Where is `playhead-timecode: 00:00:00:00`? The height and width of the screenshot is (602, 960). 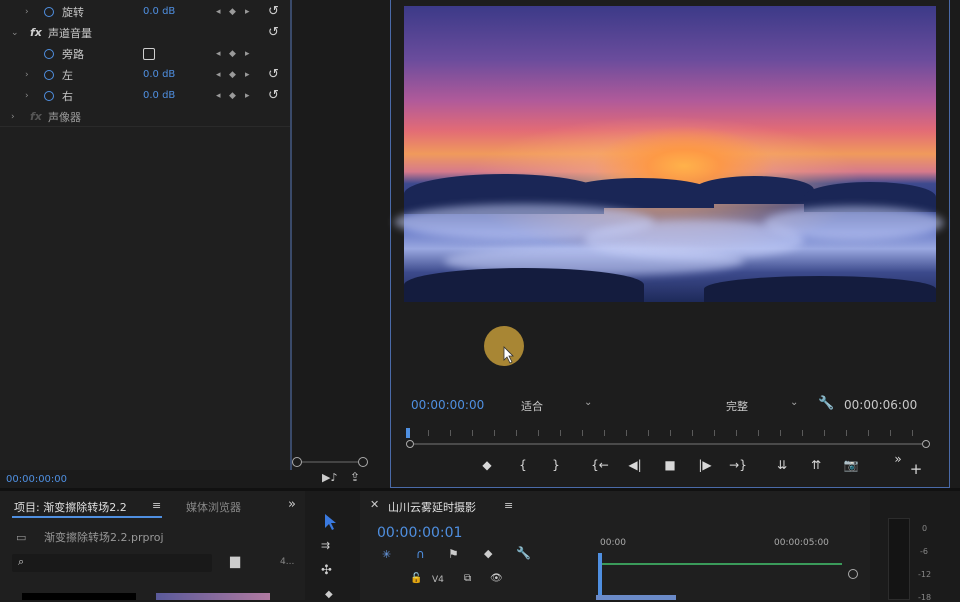 playhead-timecode: 00:00:00:00 is located at coordinates (447, 405).